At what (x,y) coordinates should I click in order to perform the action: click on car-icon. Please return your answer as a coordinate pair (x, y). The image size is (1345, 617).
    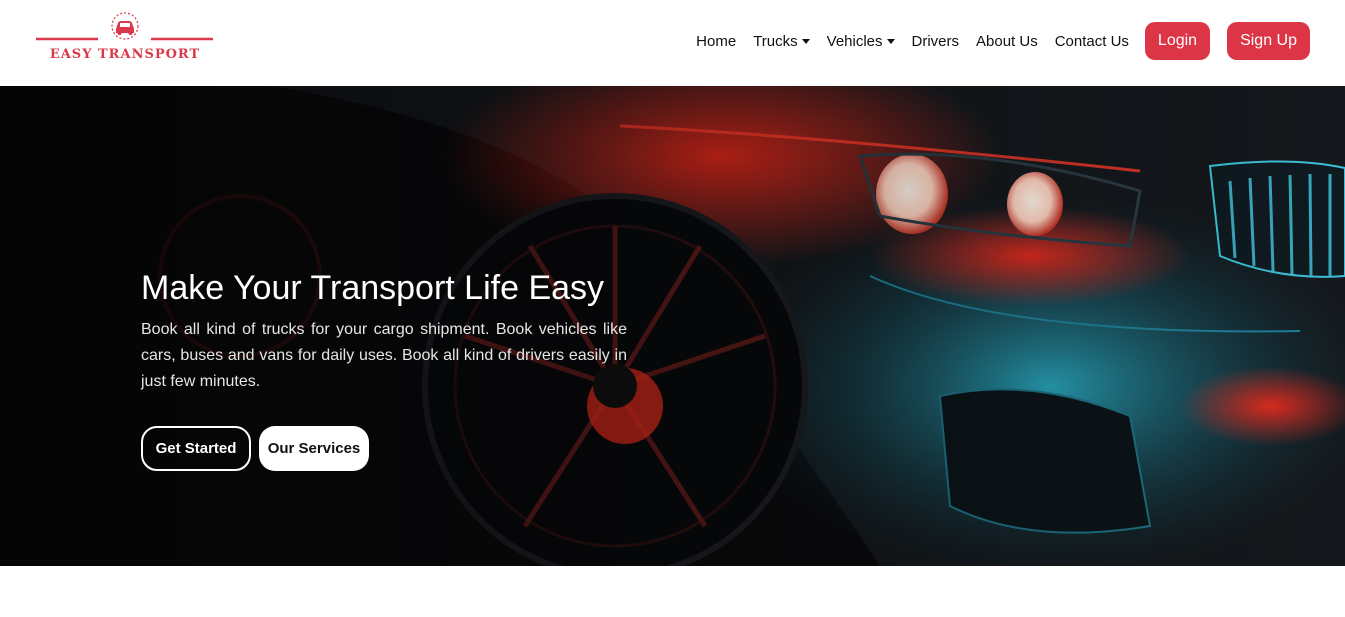
    Looking at the image, I should click on (124, 26).